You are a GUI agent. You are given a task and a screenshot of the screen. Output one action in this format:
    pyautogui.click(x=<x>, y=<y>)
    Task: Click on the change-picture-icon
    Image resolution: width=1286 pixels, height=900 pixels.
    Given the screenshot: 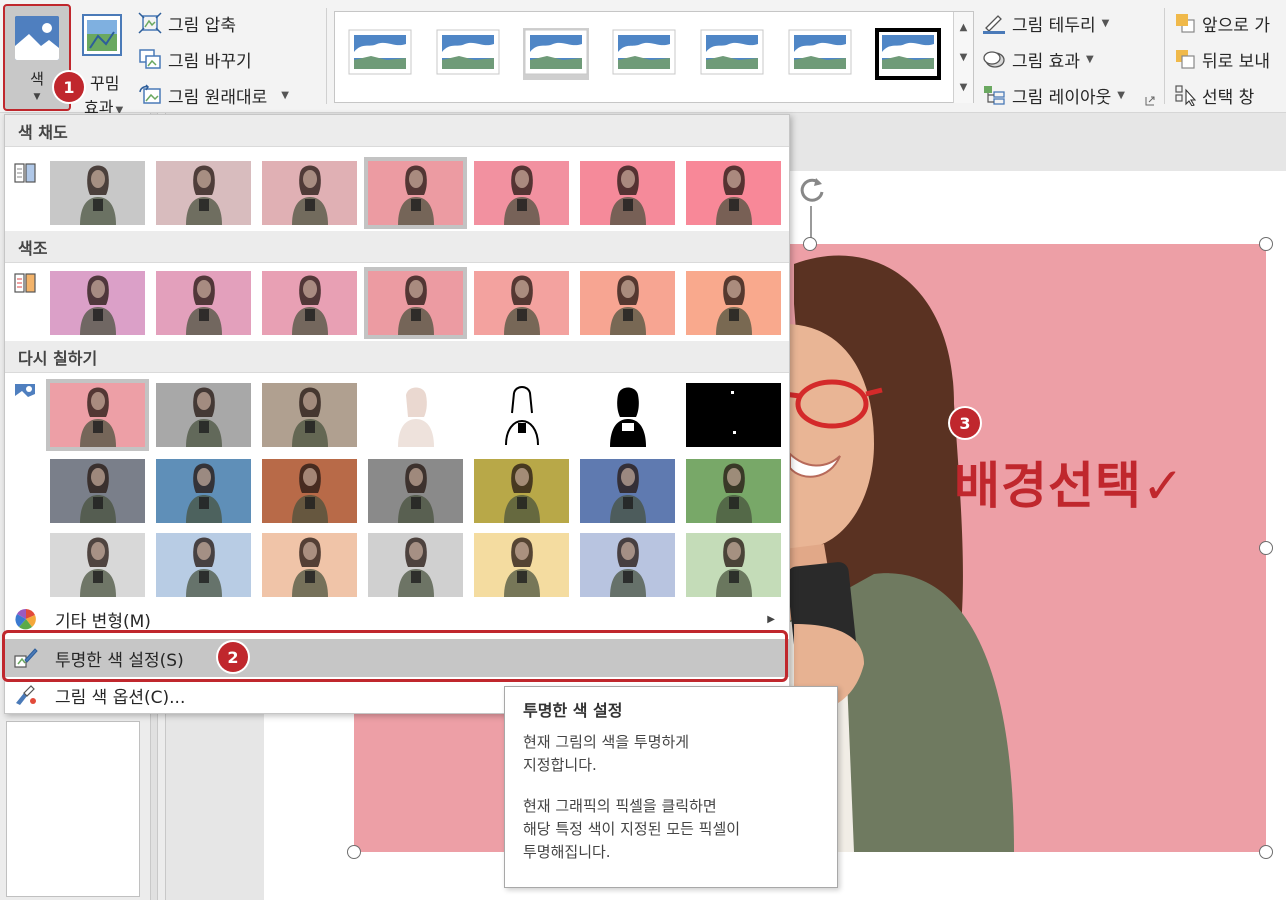 What is the action you would take?
    pyautogui.click(x=150, y=59)
    